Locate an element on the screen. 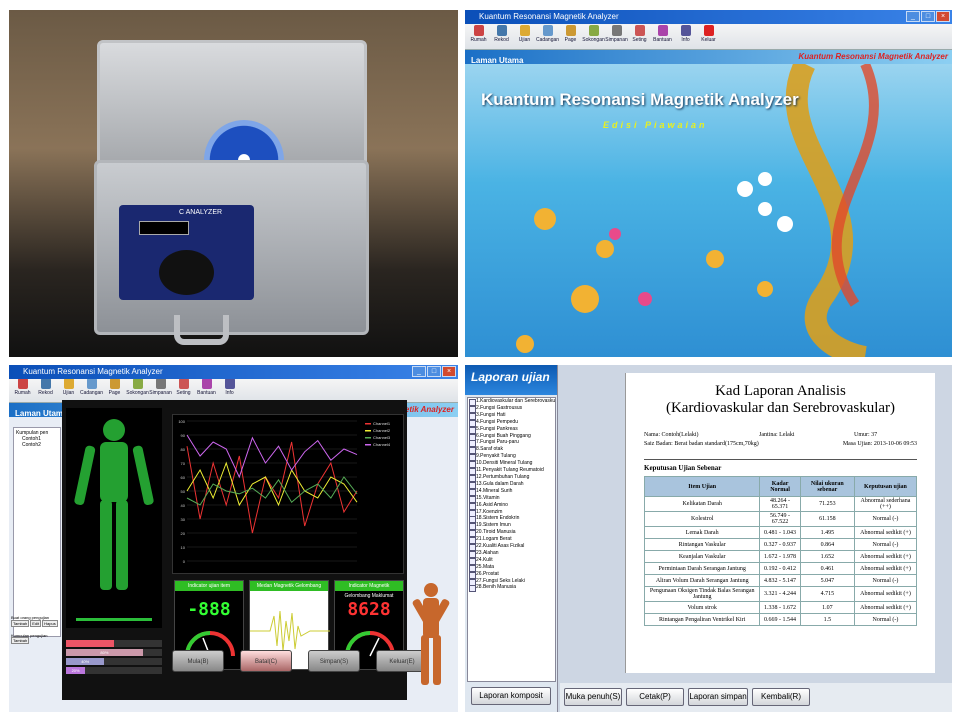  report-list-item: 26.Prostat is located at coordinates (511, 575).